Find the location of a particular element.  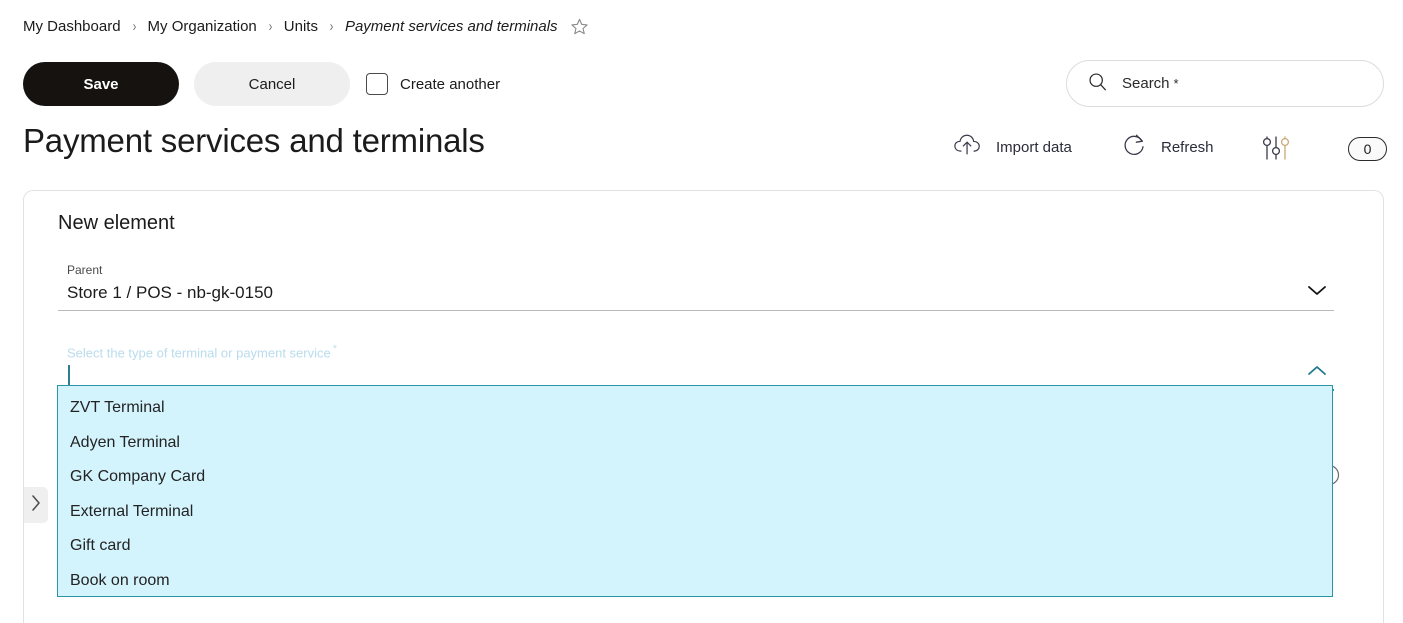

import-data-button: Import data is located at coordinates (1012, 147).